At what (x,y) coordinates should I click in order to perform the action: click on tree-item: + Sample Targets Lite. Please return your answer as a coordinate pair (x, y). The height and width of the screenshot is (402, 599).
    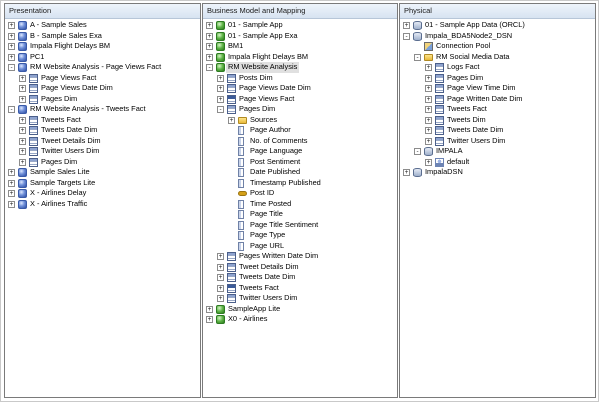
    Looking at the image, I should click on (102, 183).